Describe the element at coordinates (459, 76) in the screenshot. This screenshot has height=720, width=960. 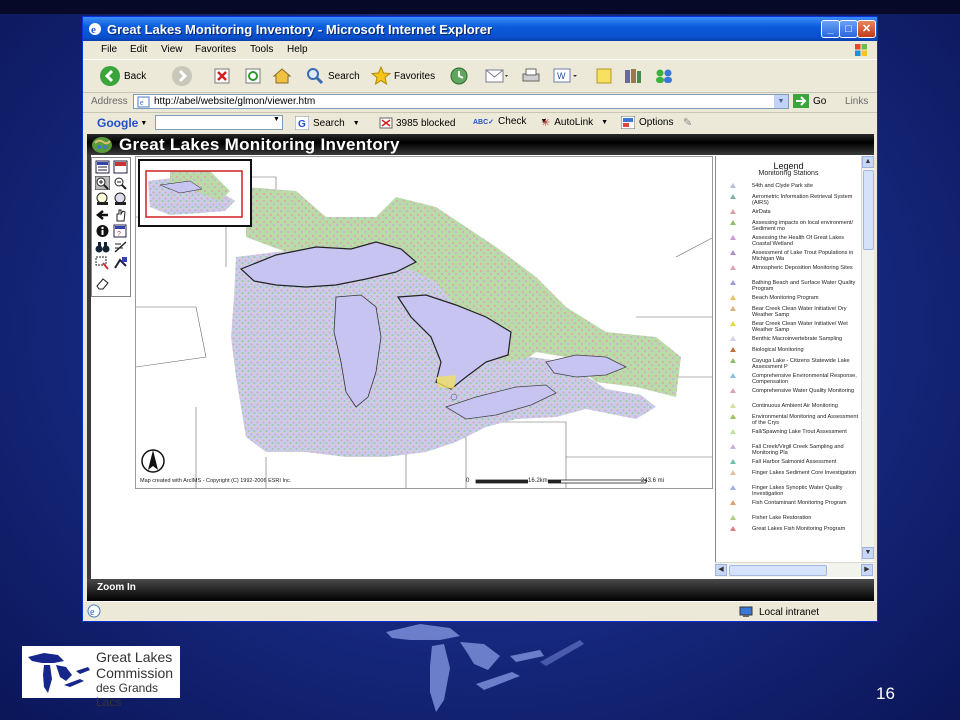
I see `history-button` at that location.